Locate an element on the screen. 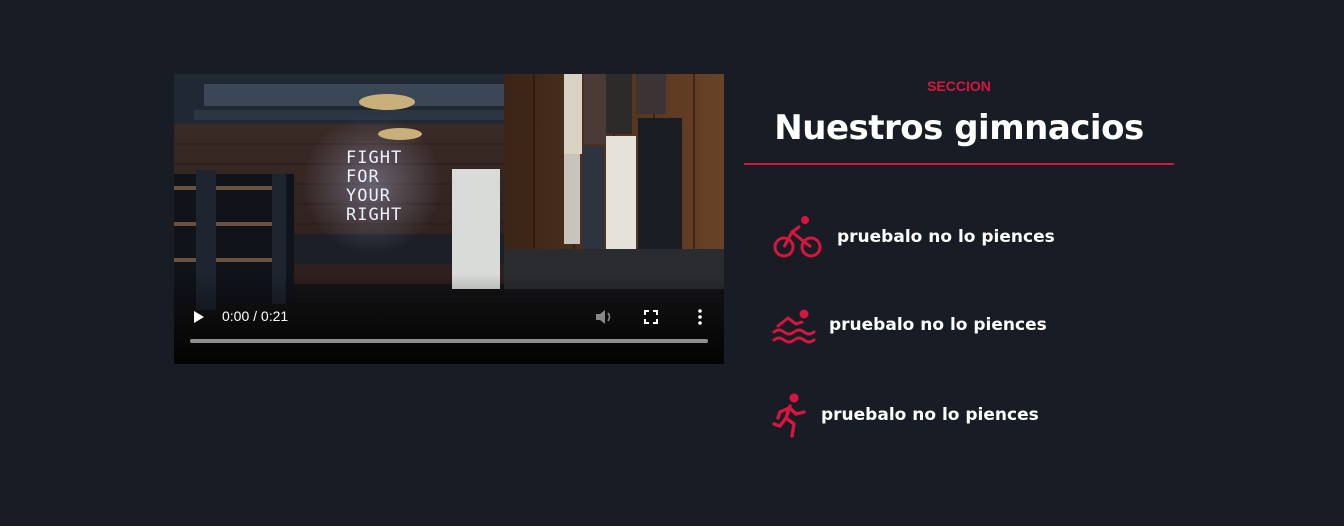 This screenshot has width=1344, height=526. more-options-button is located at coordinates (700, 317).